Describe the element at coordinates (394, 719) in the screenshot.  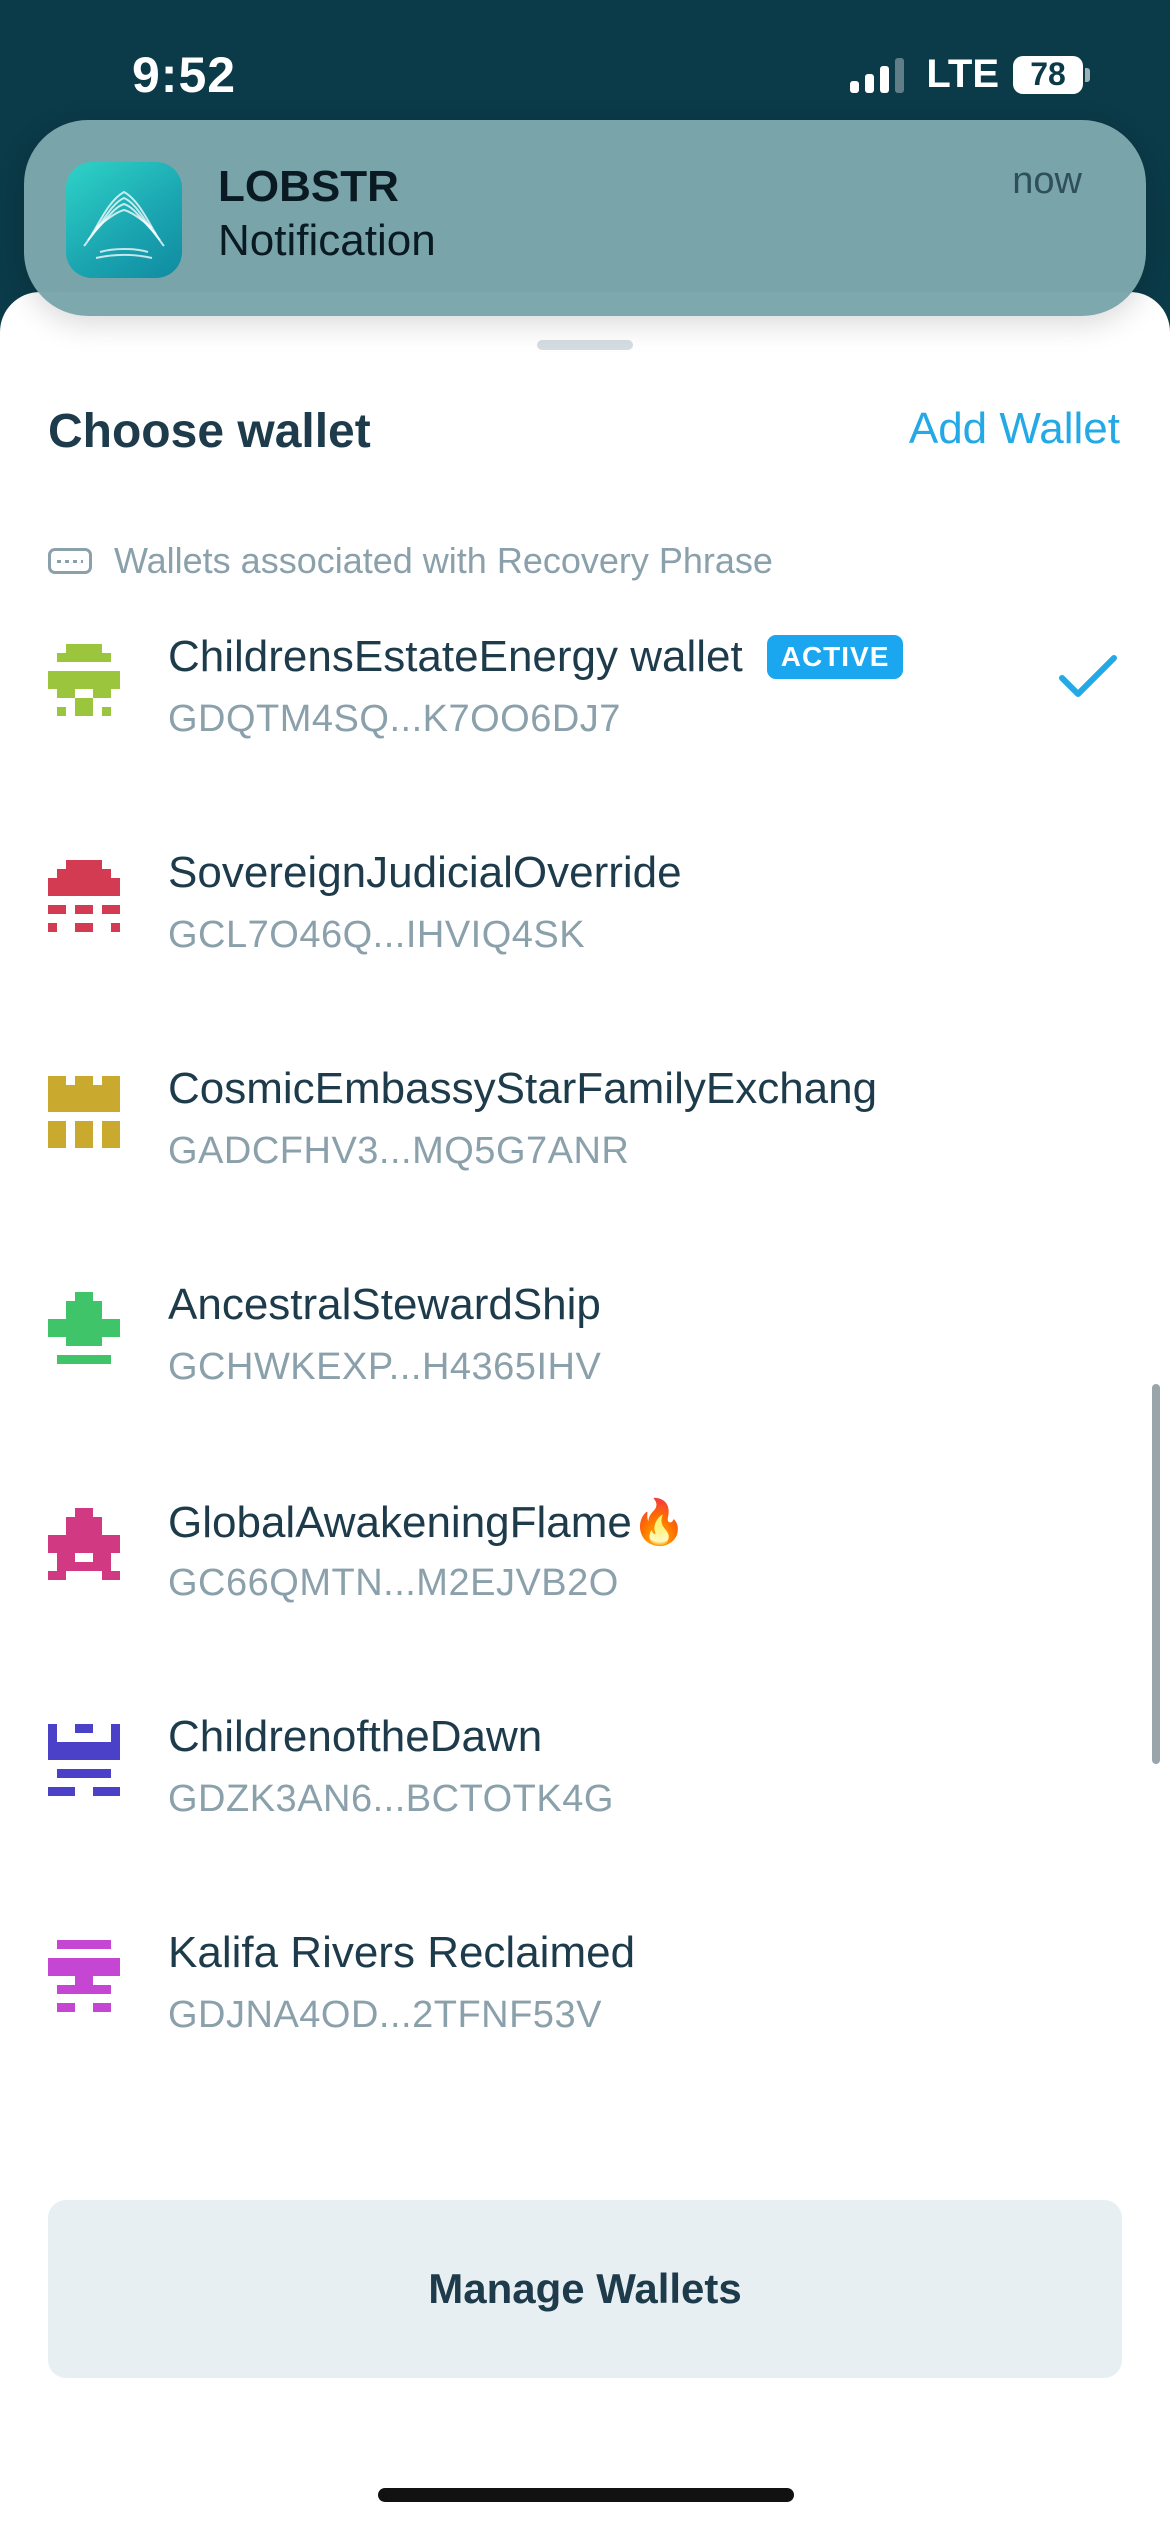
I see `wallet-address: GDQTM4SQ...K7OO6DJ7` at that location.